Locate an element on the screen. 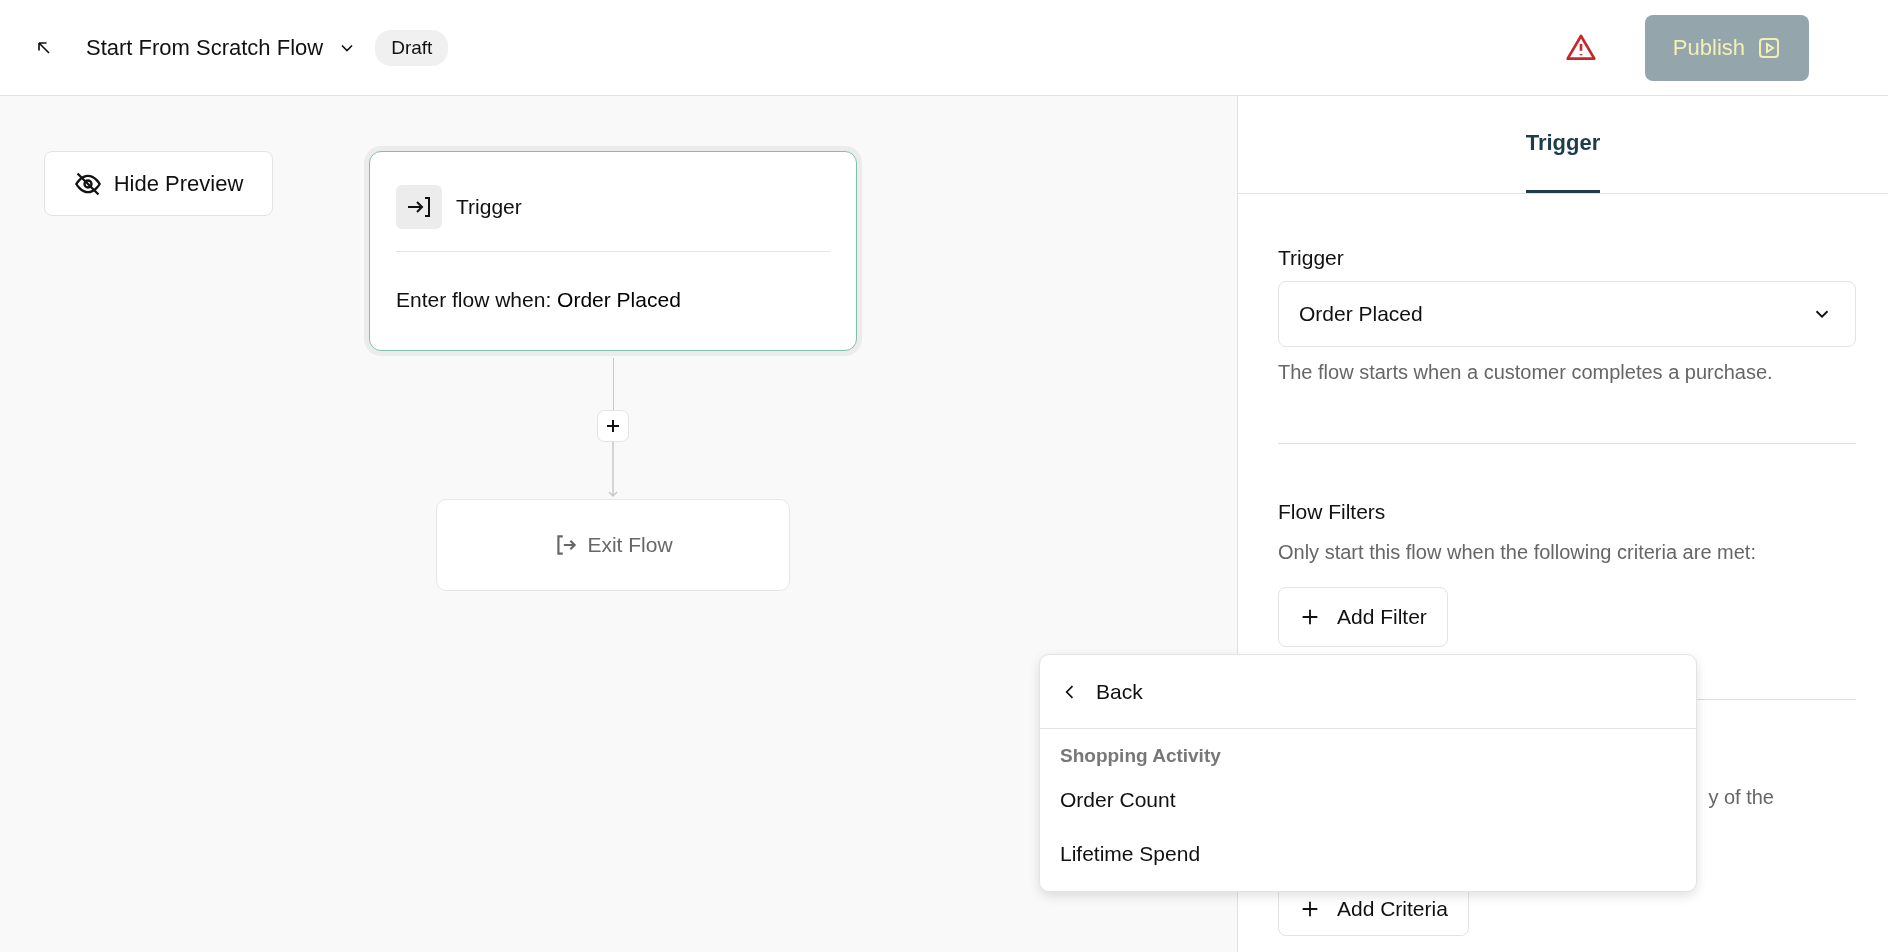  help-text: Only start this flow when the following criteria are met: is located at coordinates (1517, 552).